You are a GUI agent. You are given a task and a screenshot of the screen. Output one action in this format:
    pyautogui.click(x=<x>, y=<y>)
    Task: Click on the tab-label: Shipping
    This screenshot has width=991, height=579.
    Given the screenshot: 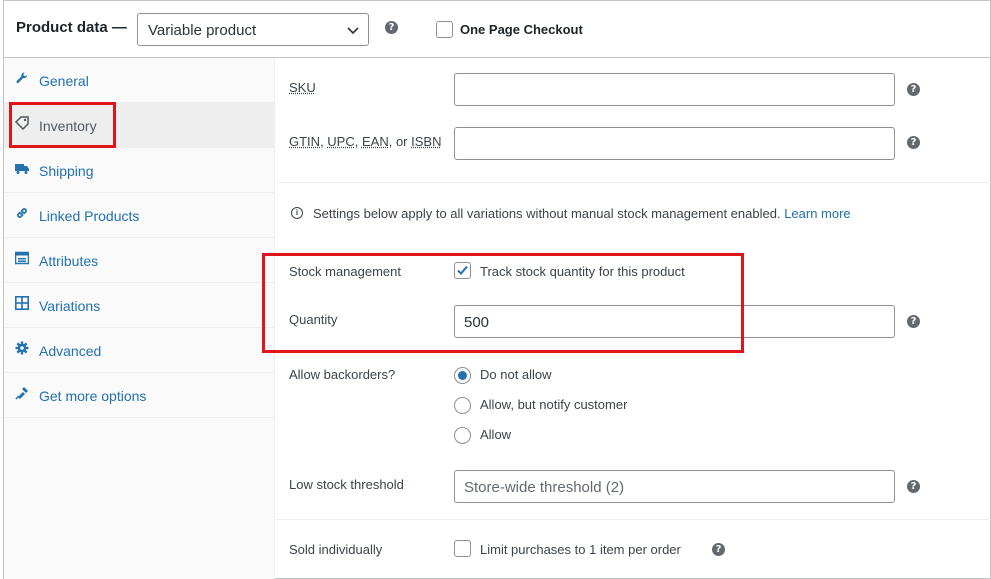 What is the action you would take?
    pyautogui.click(x=66, y=171)
    